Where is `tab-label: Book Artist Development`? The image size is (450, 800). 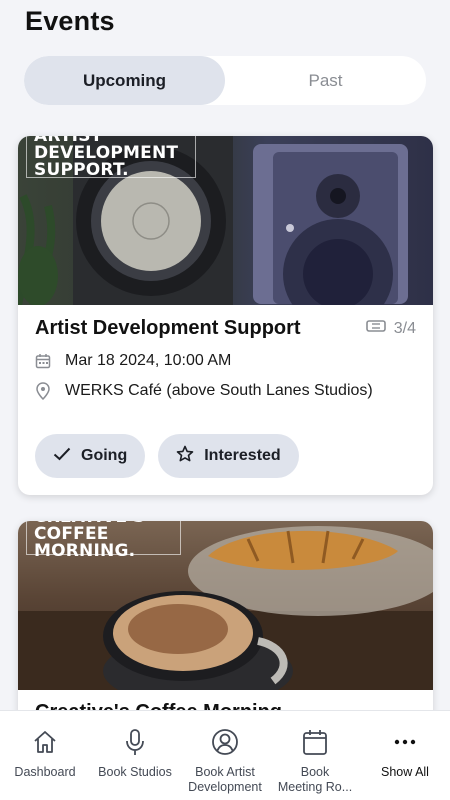
tab-label: Book Artist Development is located at coordinates (225, 779).